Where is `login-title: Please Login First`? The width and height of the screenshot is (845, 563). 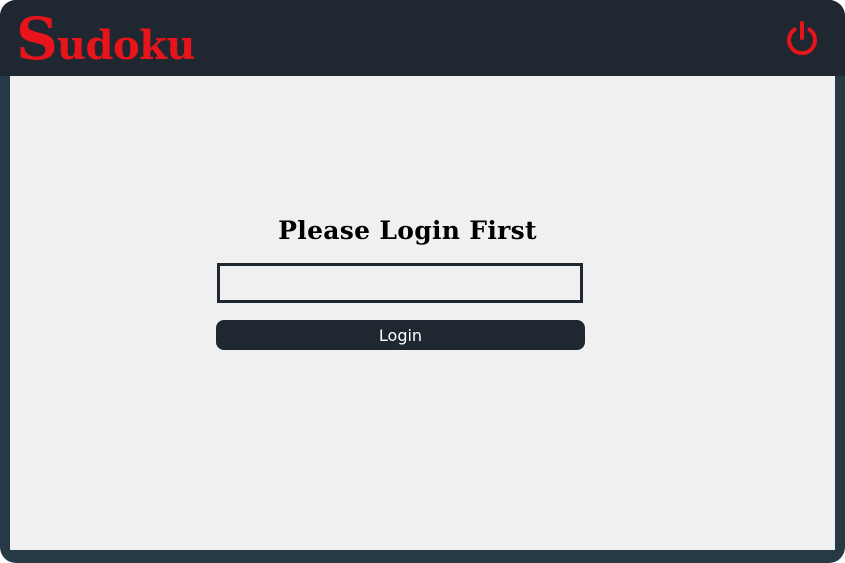 login-title: Please Login First is located at coordinates (407, 230).